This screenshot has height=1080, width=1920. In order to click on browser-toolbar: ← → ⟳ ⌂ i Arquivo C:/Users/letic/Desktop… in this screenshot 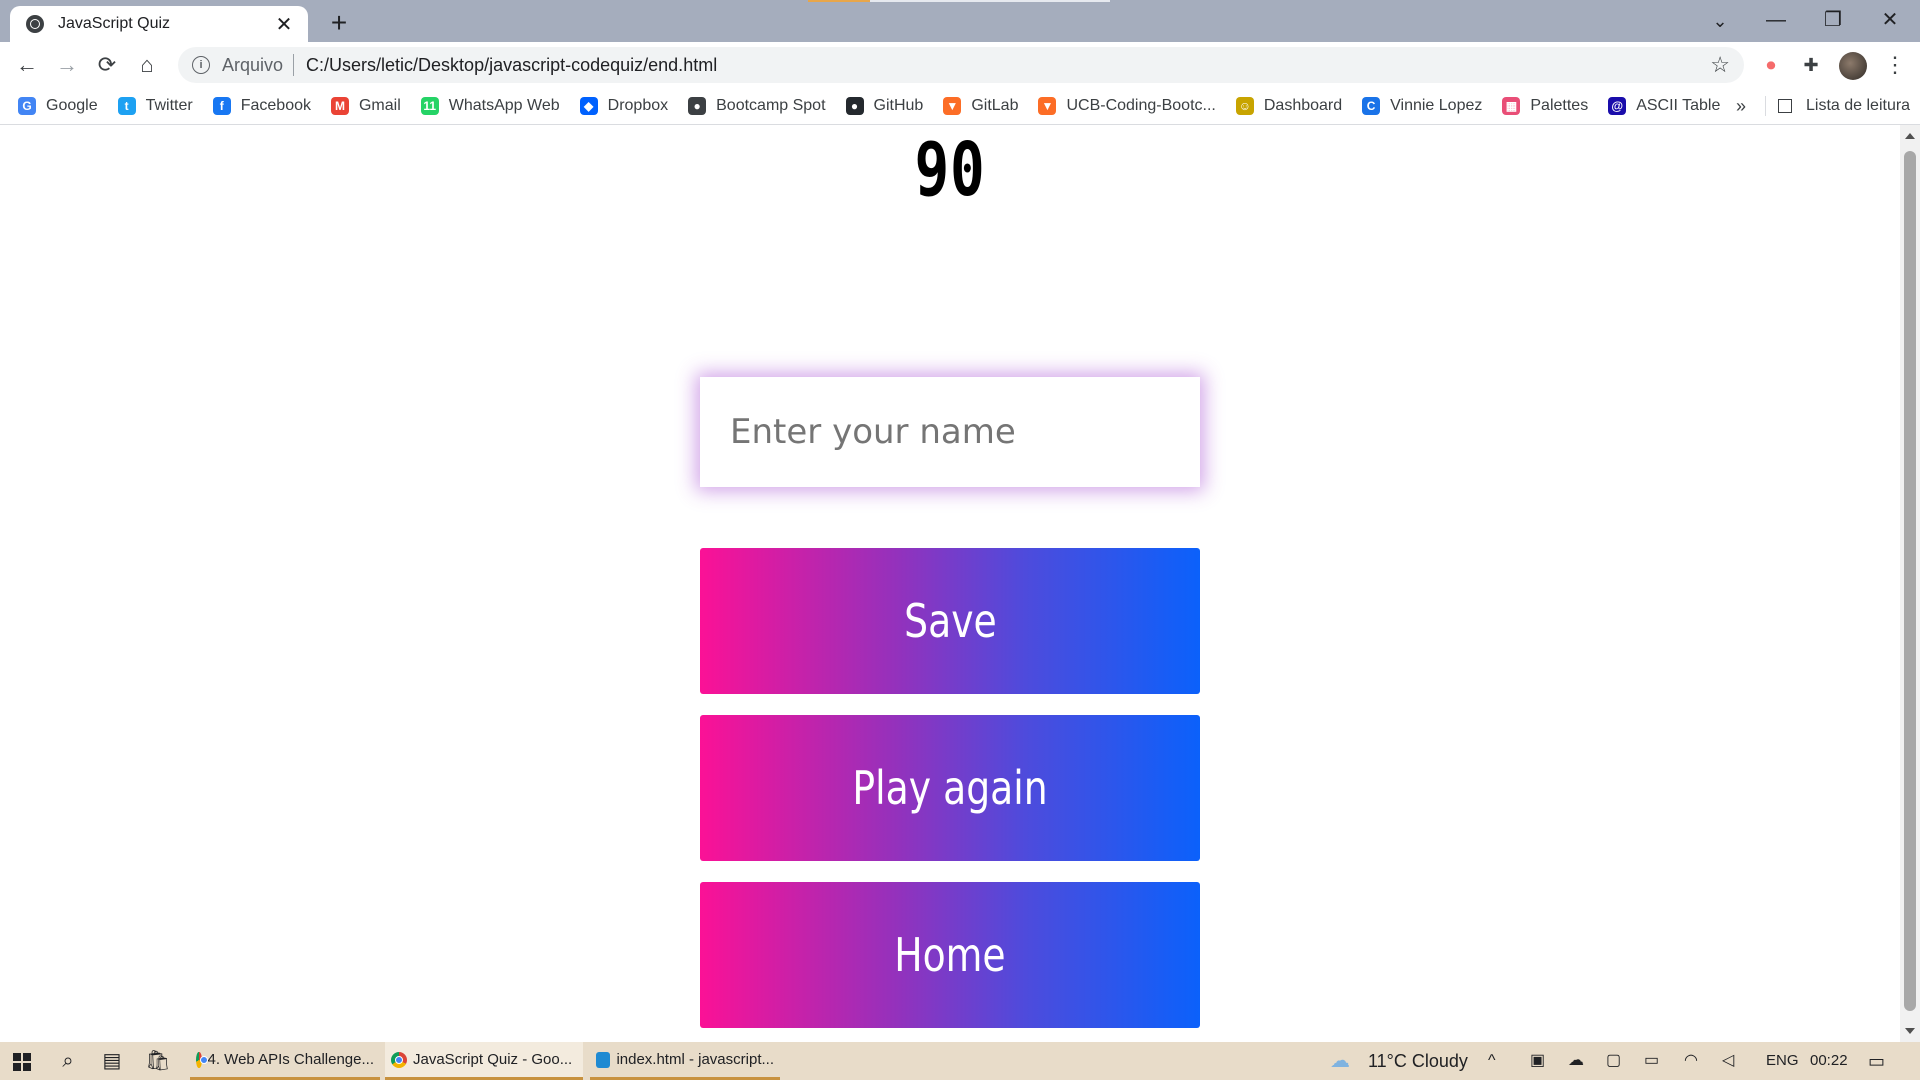, I will do `click(960, 65)`.